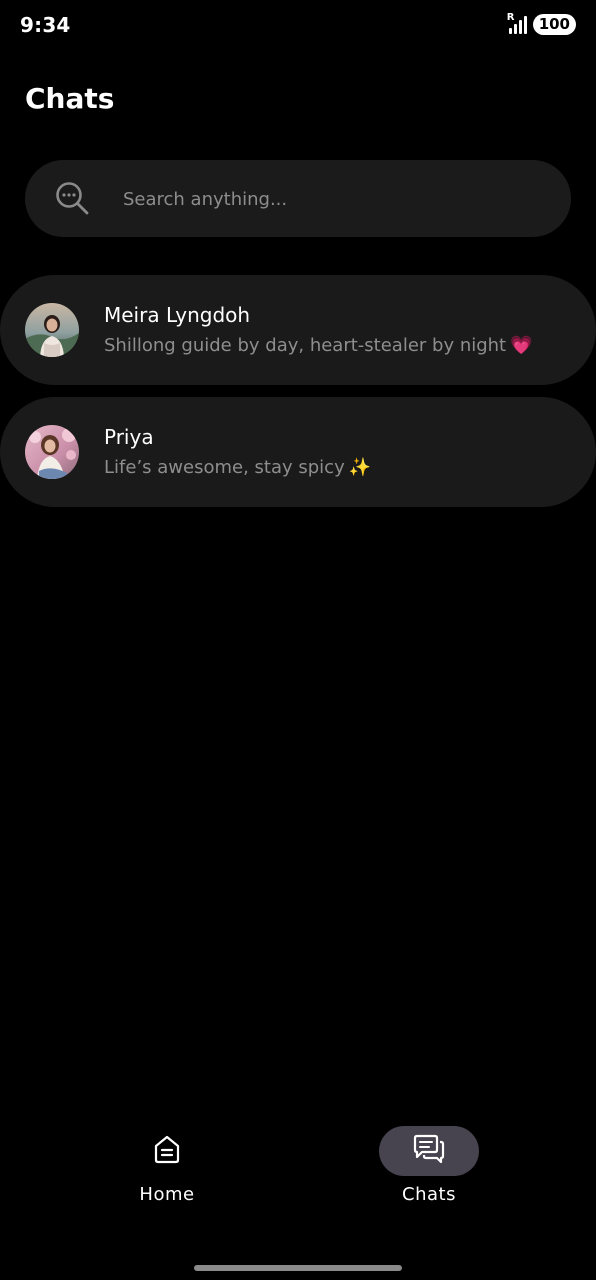  What do you see at coordinates (298, 1180) in the screenshot?
I see `bottom-navigation: Home Chats` at bounding box center [298, 1180].